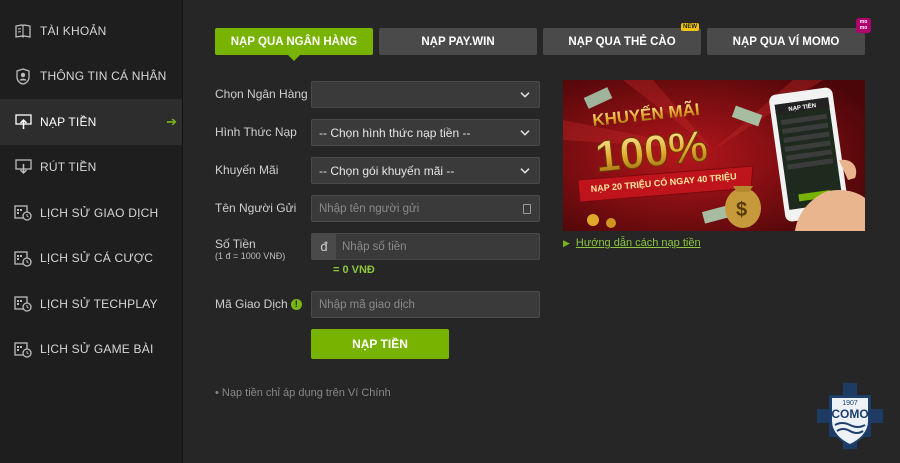 The width and height of the screenshot is (900, 463). Describe the element at coordinates (99, 303) in the screenshot. I see `sidebar-item-label: LỊCH SỬ TECHPLAY` at that location.